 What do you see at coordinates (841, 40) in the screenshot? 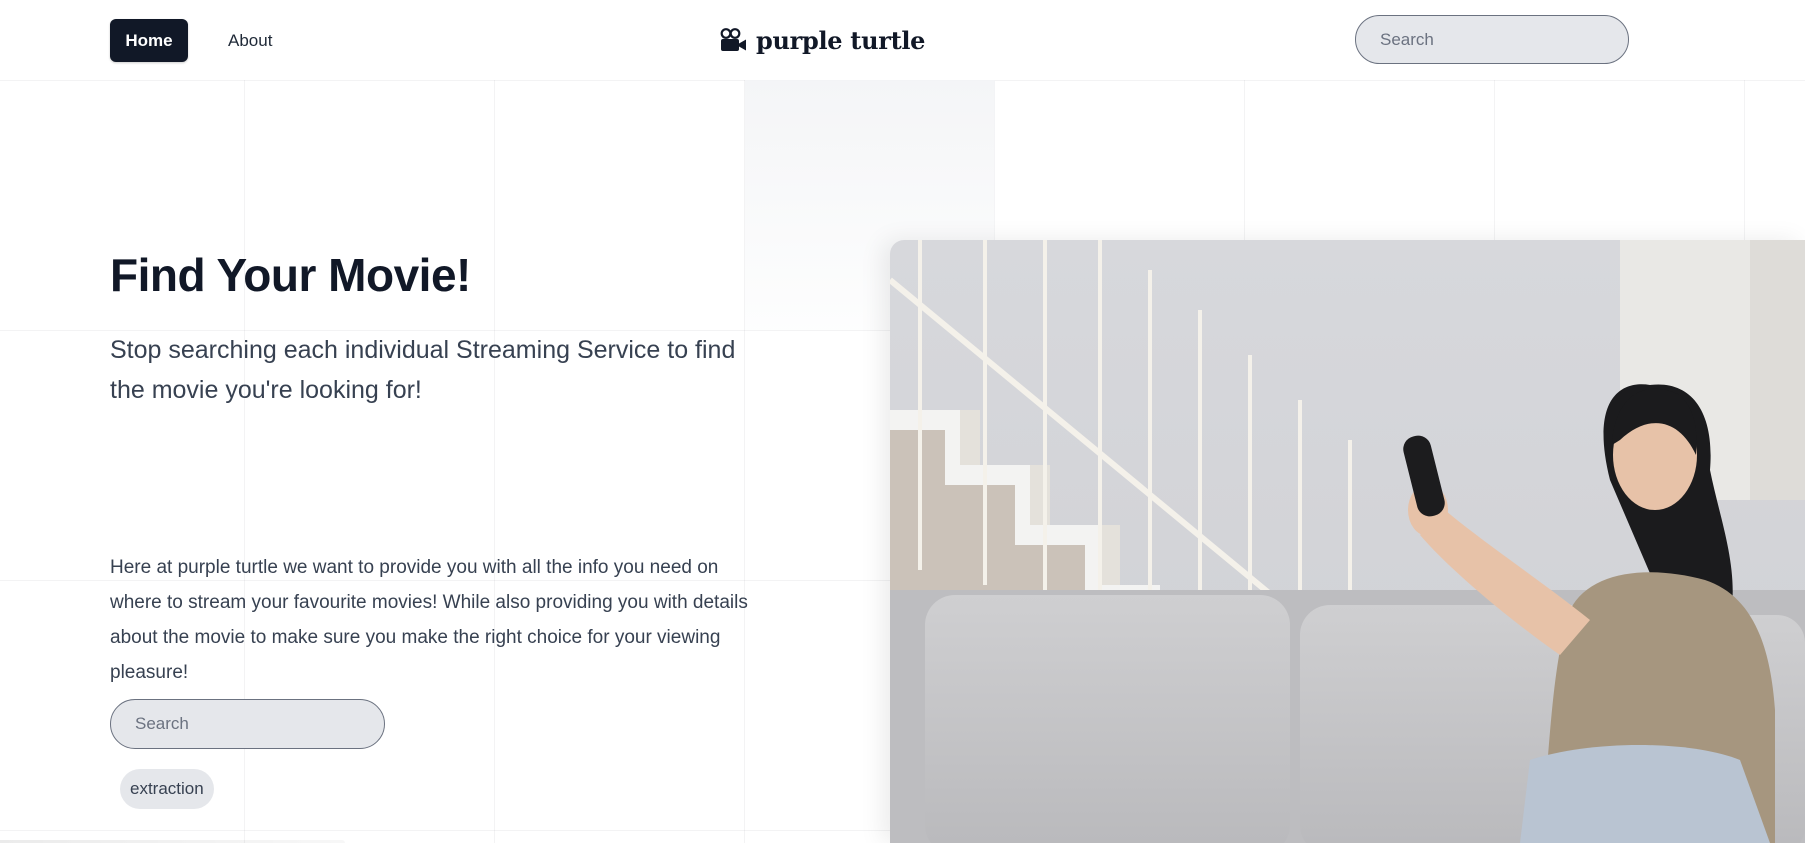
I see `brand-name: purple turtle` at bounding box center [841, 40].